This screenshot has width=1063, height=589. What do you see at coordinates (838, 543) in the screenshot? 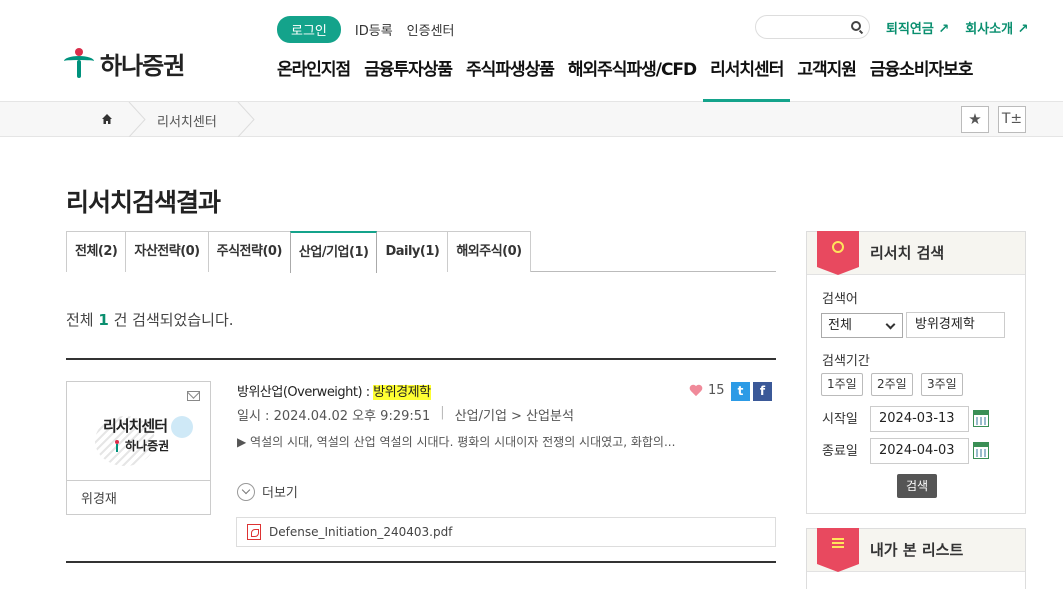
I see `list-icon` at bounding box center [838, 543].